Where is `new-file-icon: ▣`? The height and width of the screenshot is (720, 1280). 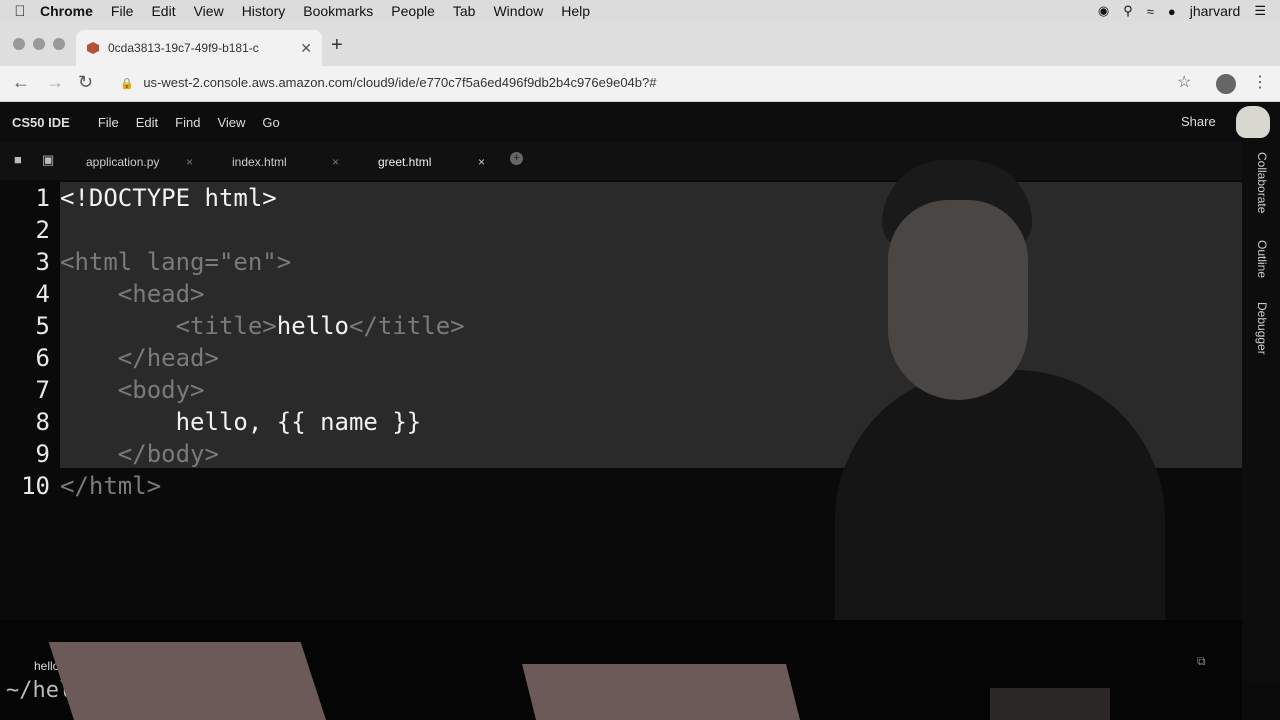
new-file-icon: ▣ is located at coordinates (48, 160).